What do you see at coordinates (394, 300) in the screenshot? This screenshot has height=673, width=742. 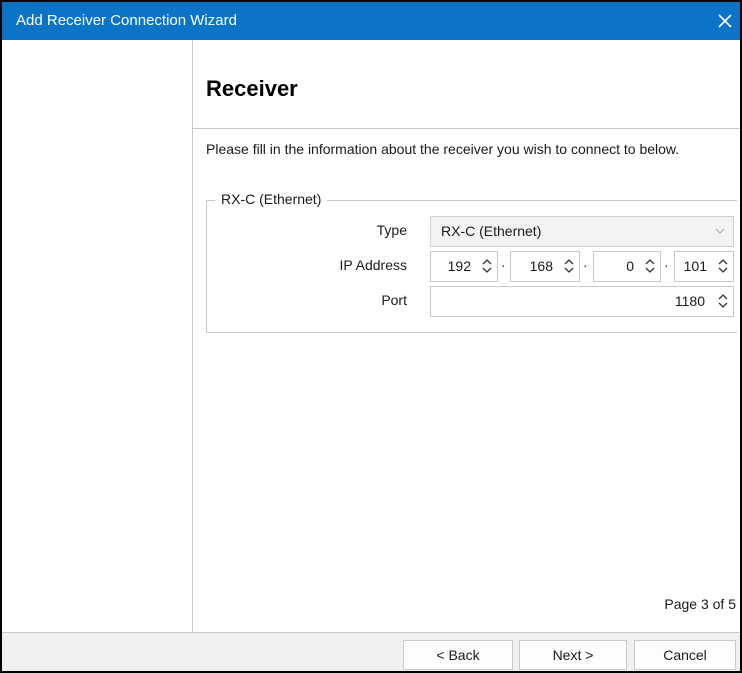 I see `port-label: Port` at bounding box center [394, 300].